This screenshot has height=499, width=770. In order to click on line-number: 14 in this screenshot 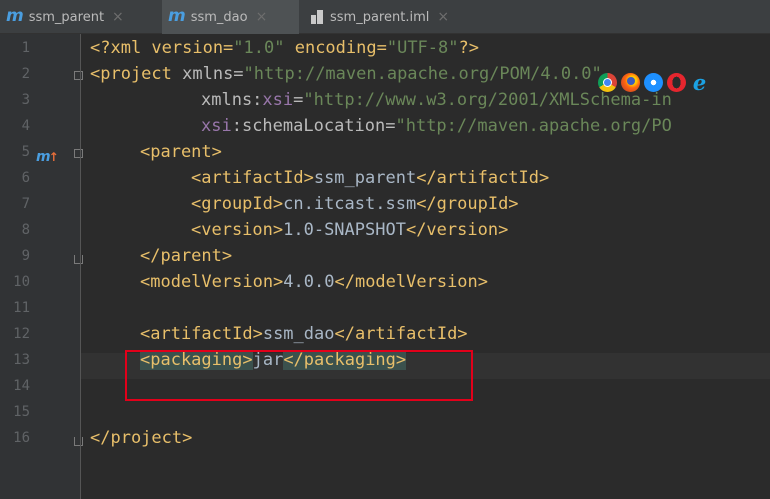, I will do `click(21, 386)`.